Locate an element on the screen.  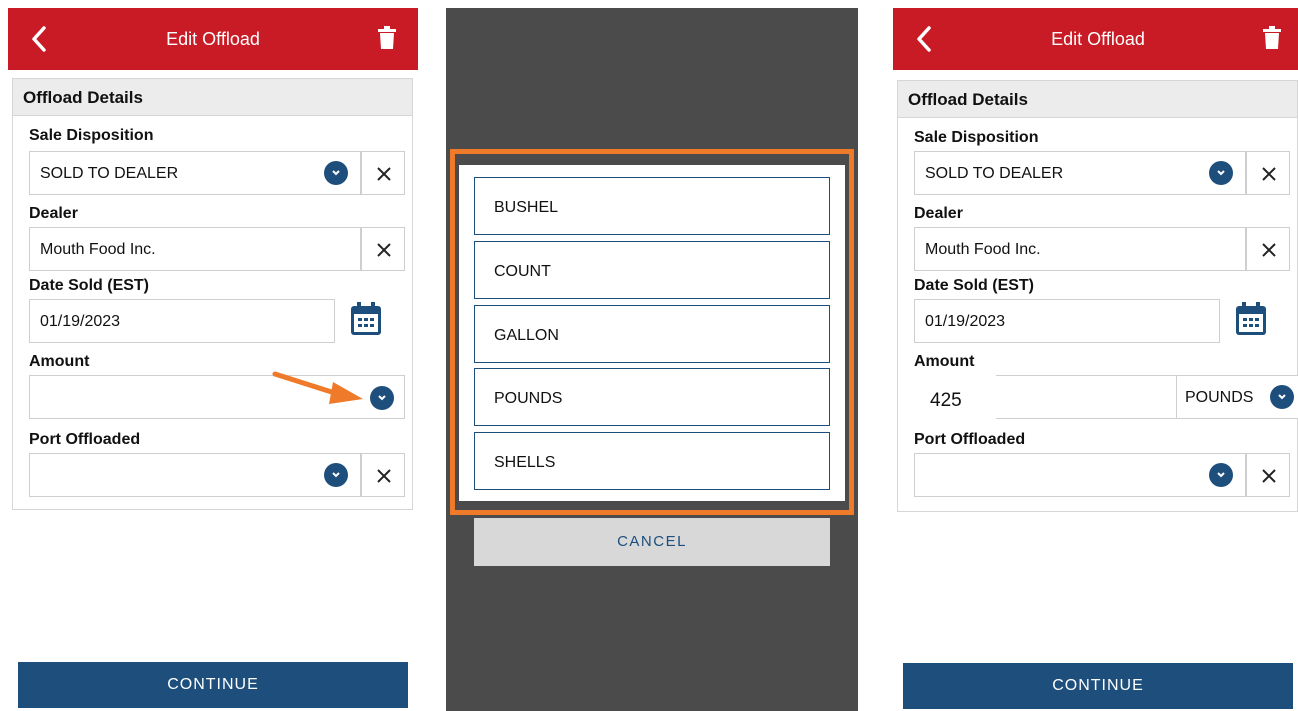
unit-option-pounds: POUNDS is located at coordinates (652, 397).